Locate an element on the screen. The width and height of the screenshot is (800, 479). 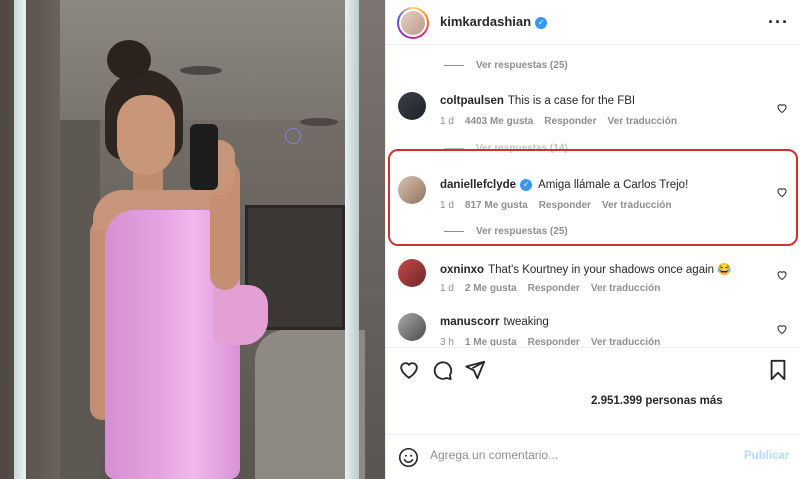
author-username: kimkardashian ✓ is located at coordinates (494, 21).